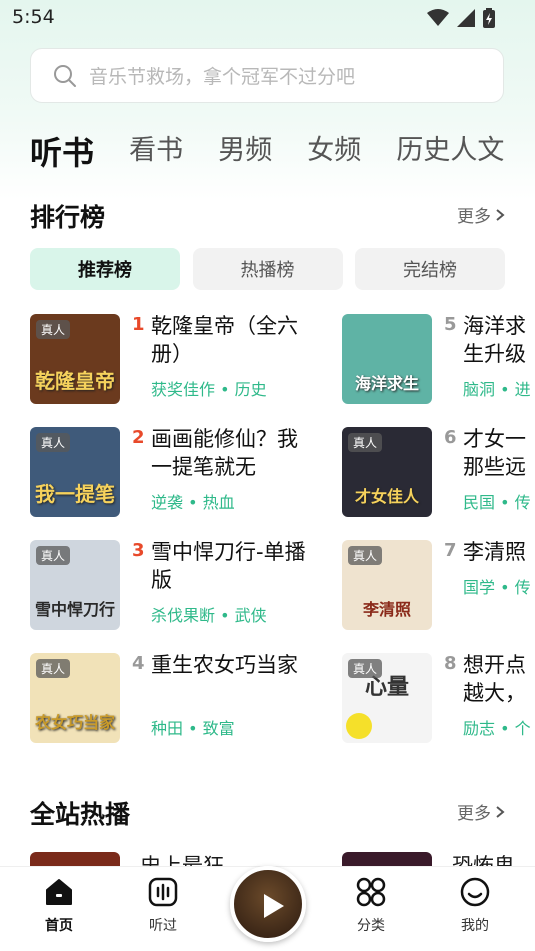  I want to click on status-icons, so click(461, 18).